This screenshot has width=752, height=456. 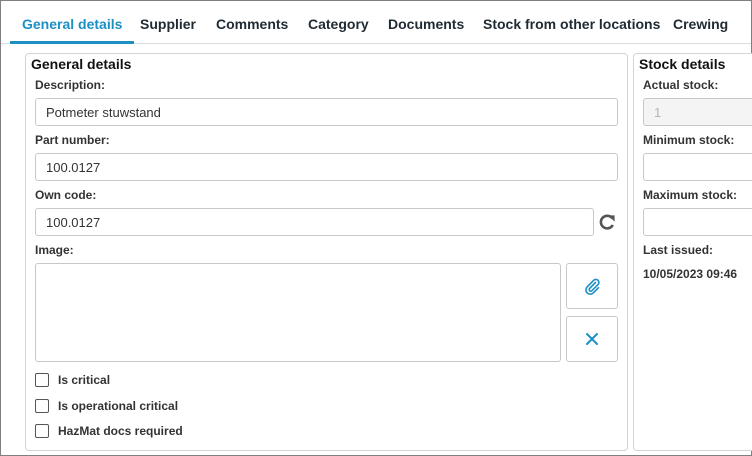 I want to click on remove-image-button, so click(x=592, y=339).